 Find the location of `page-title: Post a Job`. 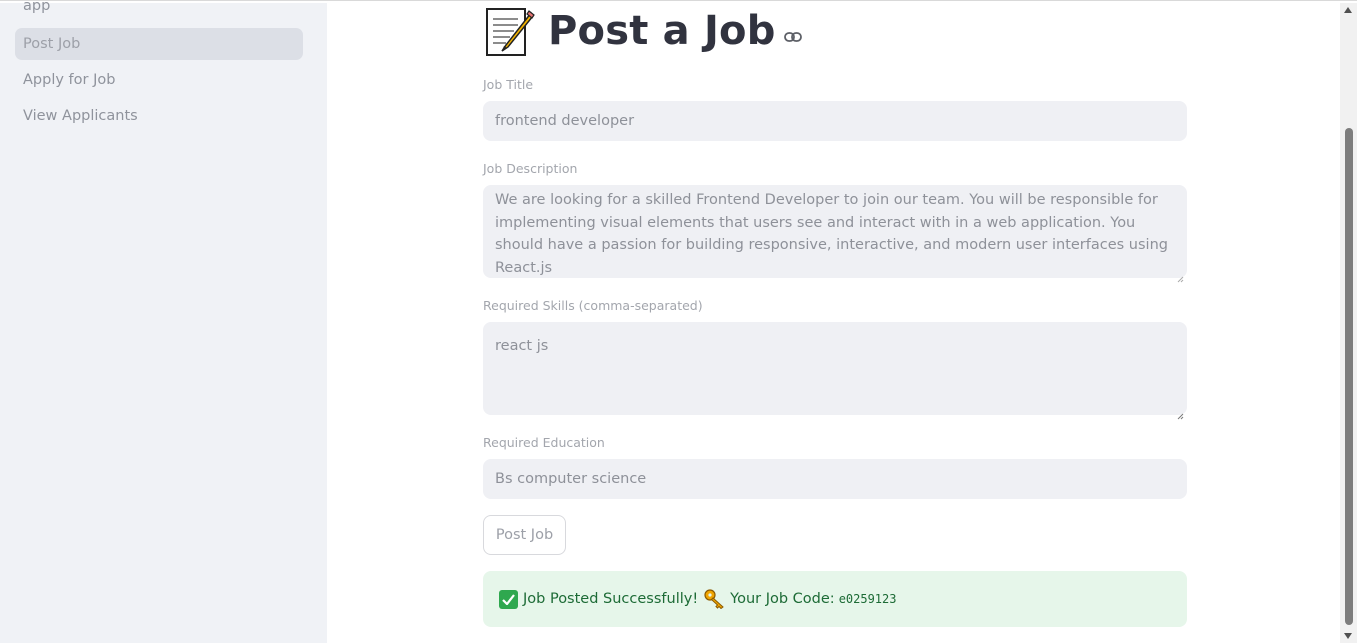

page-title: Post a Job is located at coordinates (662, 31).